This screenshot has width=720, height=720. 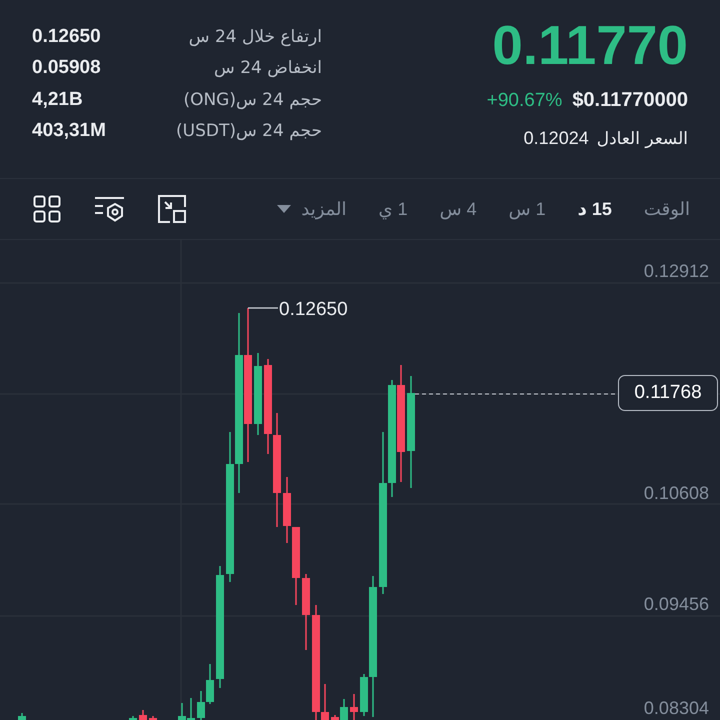 I want to click on price-axis-label: 0.12912, so click(x=676, y=271).